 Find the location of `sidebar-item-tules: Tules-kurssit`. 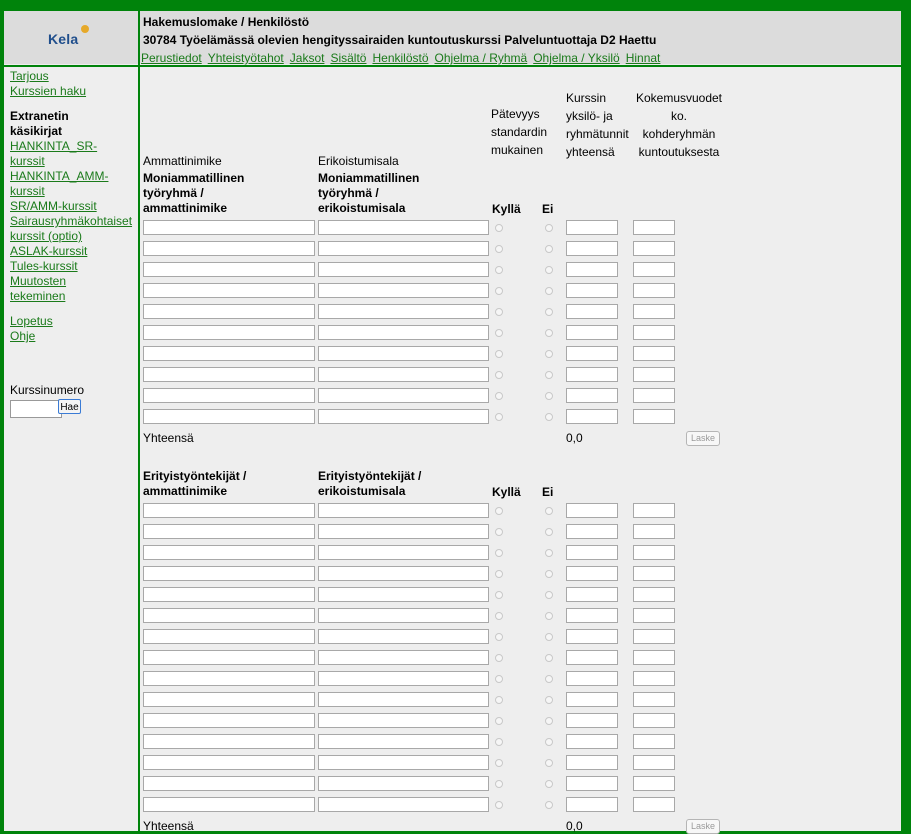

sidebar-item-tules: Tules-kurssit is located at coordinates (74, 266).